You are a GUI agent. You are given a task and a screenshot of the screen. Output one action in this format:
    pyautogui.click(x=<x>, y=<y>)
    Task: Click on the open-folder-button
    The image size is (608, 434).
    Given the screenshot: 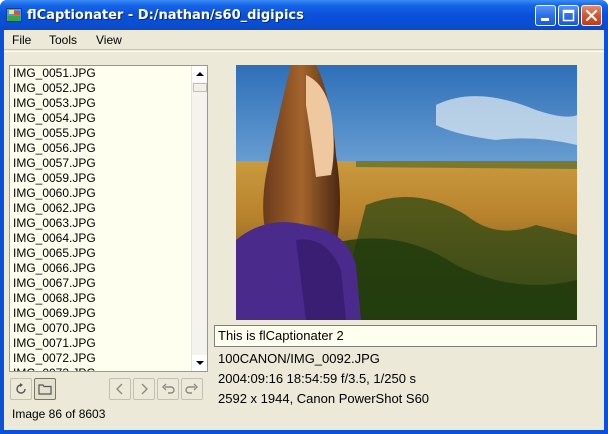 What is the action you would take?
    pyautogui.click(x=45, y=389)
    